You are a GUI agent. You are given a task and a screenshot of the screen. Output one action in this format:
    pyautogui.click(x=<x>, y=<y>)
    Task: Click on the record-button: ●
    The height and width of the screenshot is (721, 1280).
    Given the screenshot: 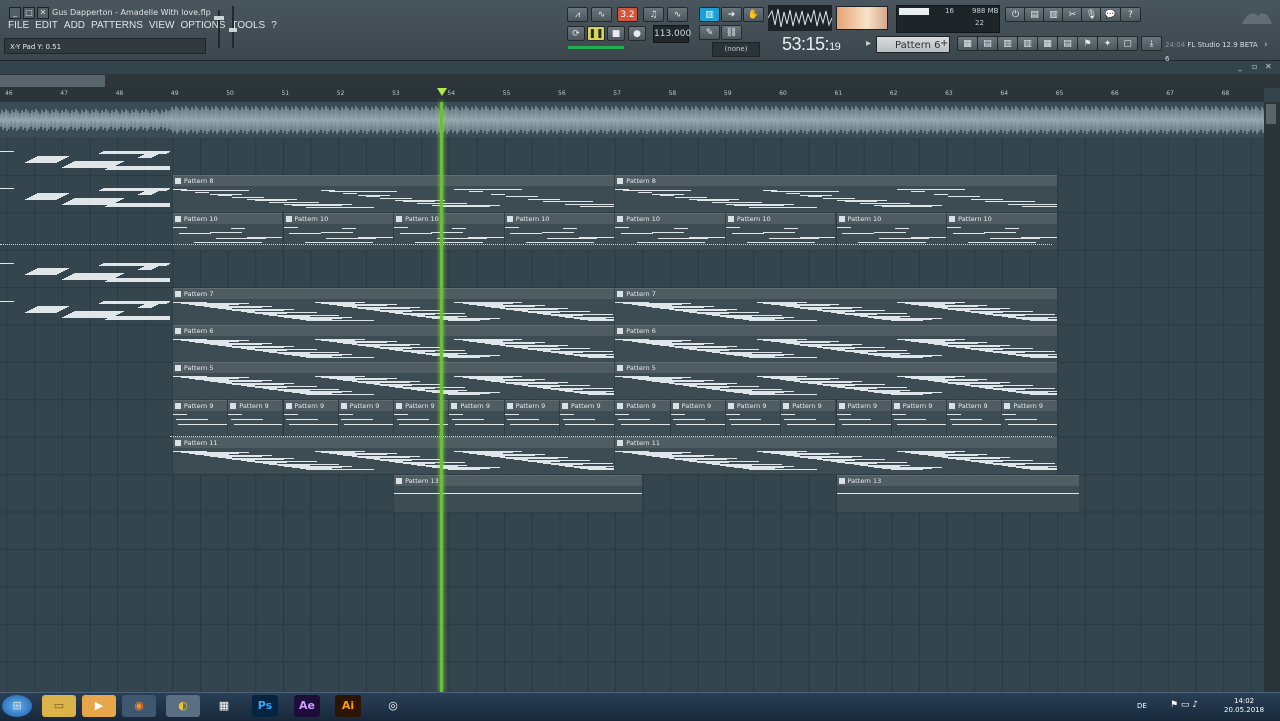 What is the action you would take?
    pyautogui.click(x=637, y=33)
    